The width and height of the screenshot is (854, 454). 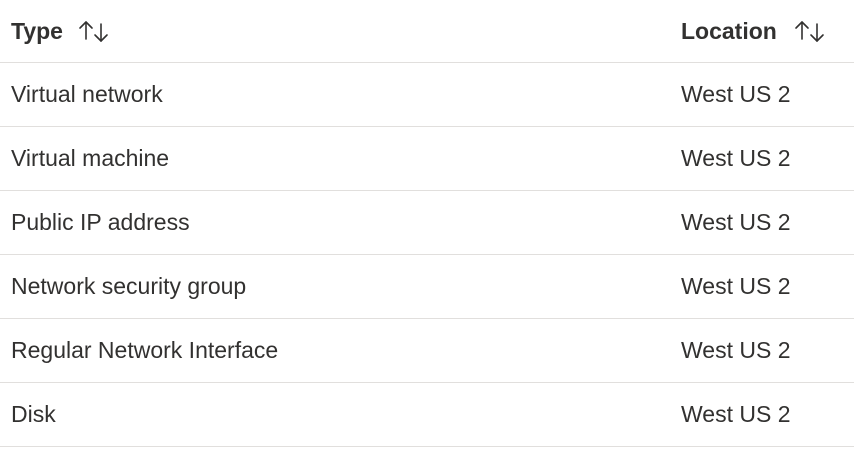 I want to click on table-row: Public IP address West US 2, so click(x=427, y=223).